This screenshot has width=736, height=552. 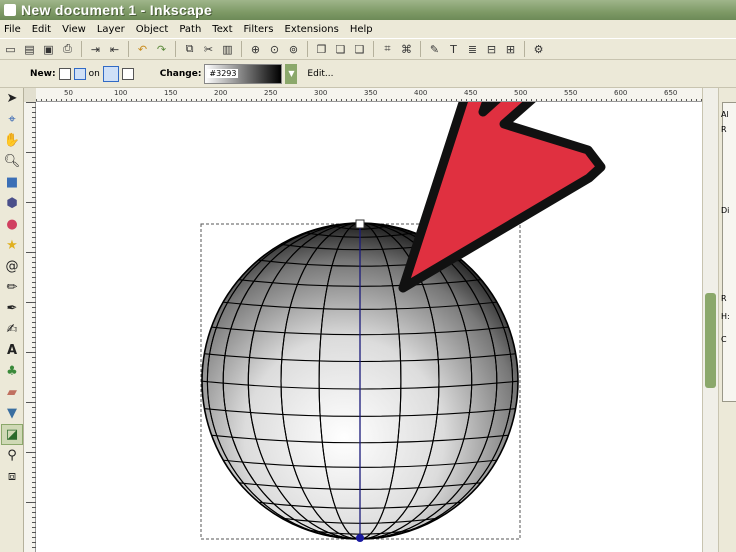 I want to click on ruler-label: 100, so click(x=120, y=93).